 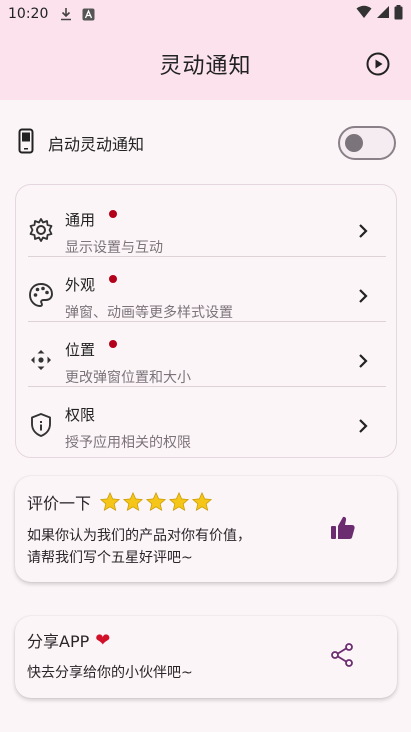 I want to click on status-time: 10:20, so click(x=28, y=14).